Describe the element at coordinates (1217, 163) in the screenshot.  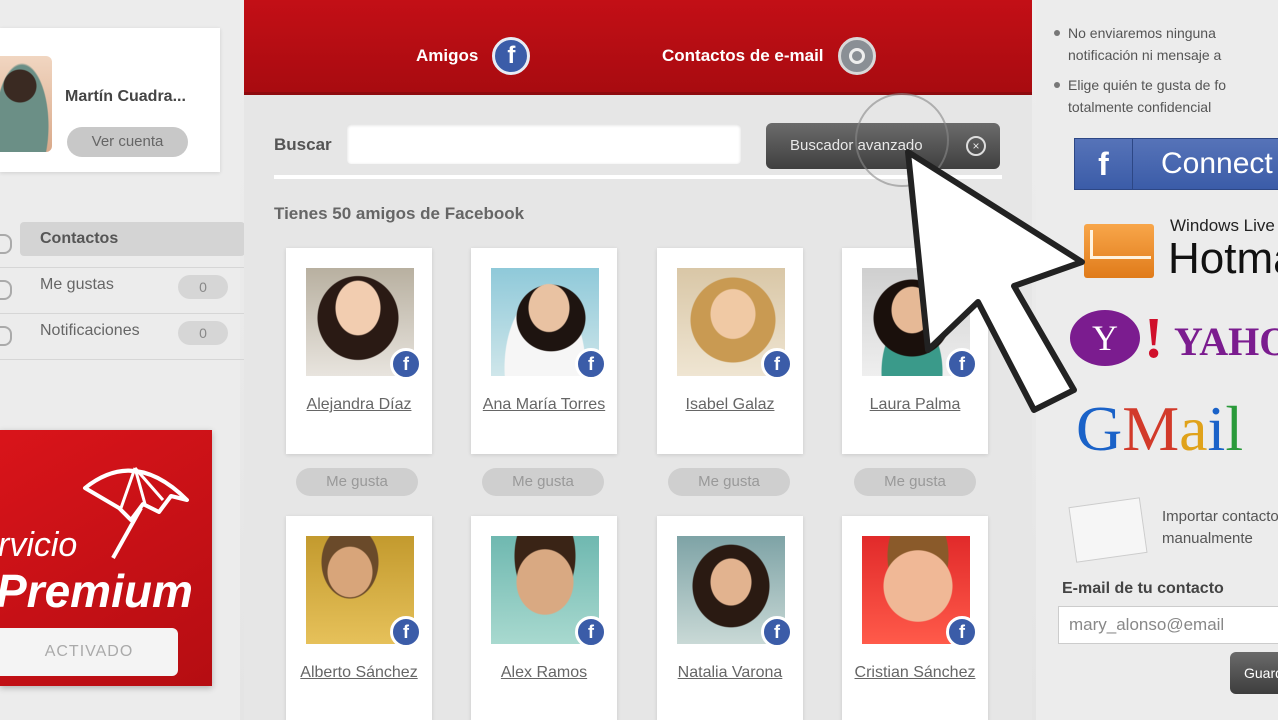
I see `facebook-connect-label: Connect` at that location.